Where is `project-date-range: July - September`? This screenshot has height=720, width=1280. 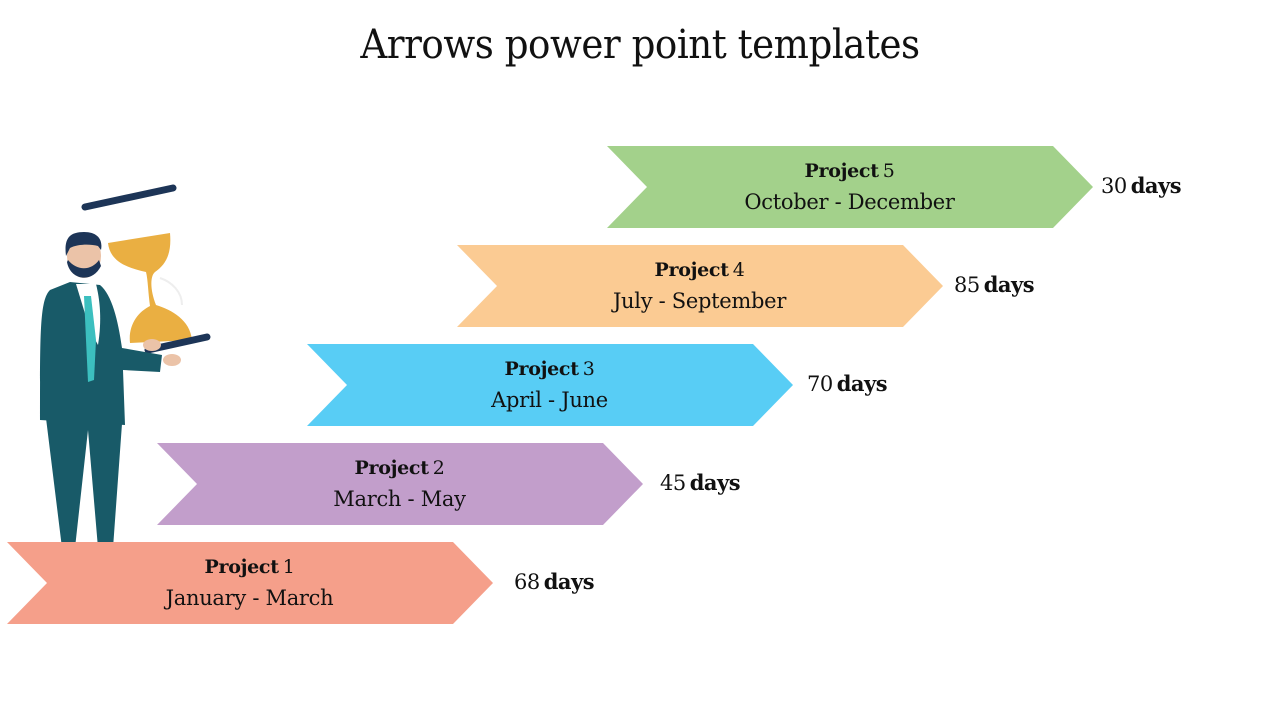 project-date-range: July - September is located at coordinates (699, 301).